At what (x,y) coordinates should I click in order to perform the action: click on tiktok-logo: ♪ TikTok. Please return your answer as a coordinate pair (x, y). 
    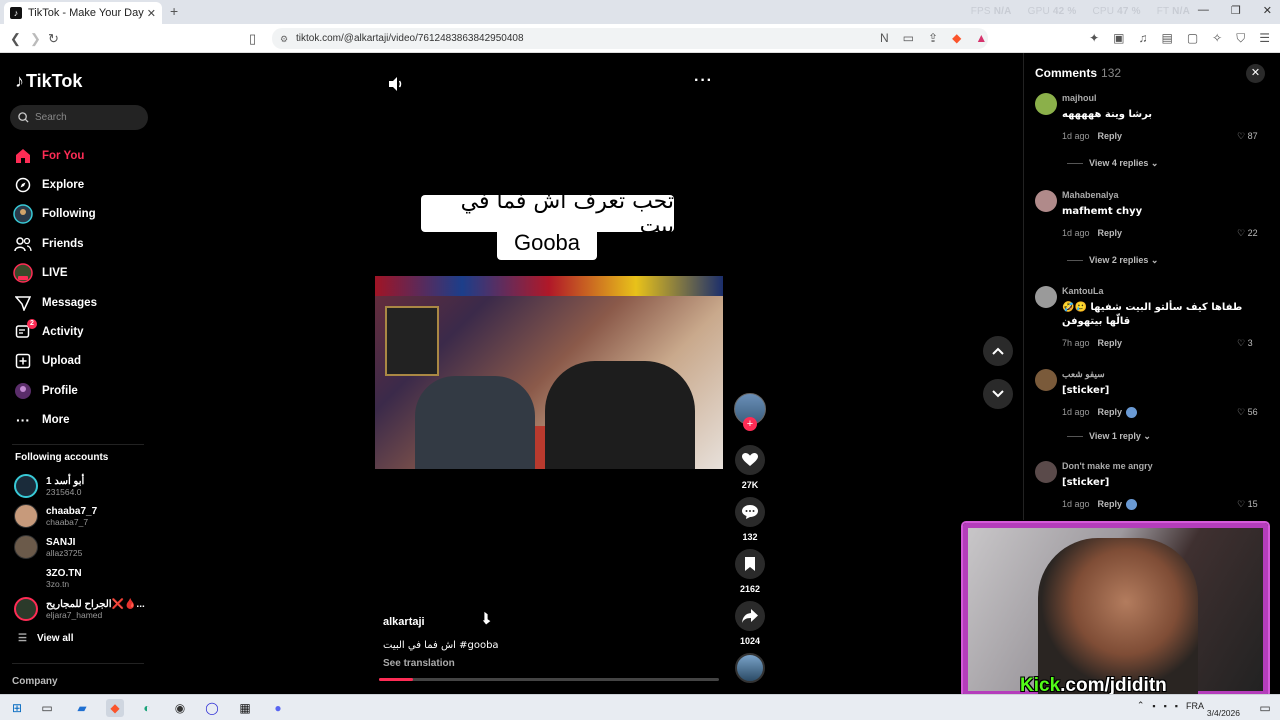
    Looking at the image, I should click on (48, 81).